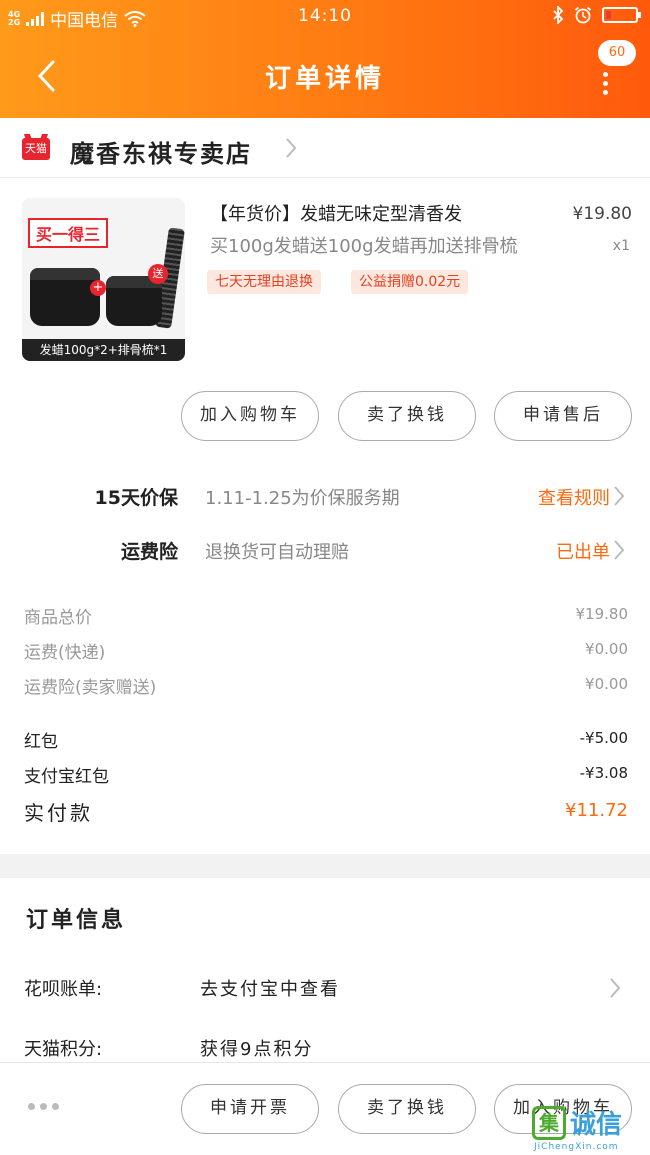 The width and height of the screenshot is (650, 1155). Describe the element at coordinates (65, 653) in the screenshot. I see `shipping-fee-label: 运费(快递)` at that location.